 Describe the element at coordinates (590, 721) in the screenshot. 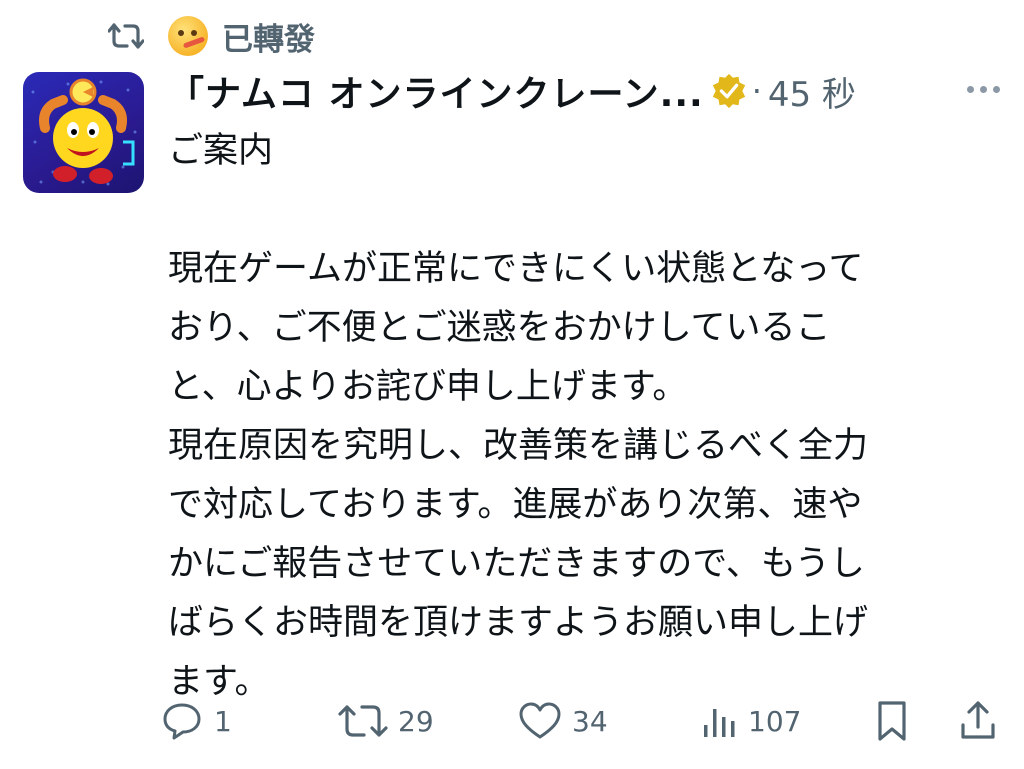

I see `like-count: 34` at that location.